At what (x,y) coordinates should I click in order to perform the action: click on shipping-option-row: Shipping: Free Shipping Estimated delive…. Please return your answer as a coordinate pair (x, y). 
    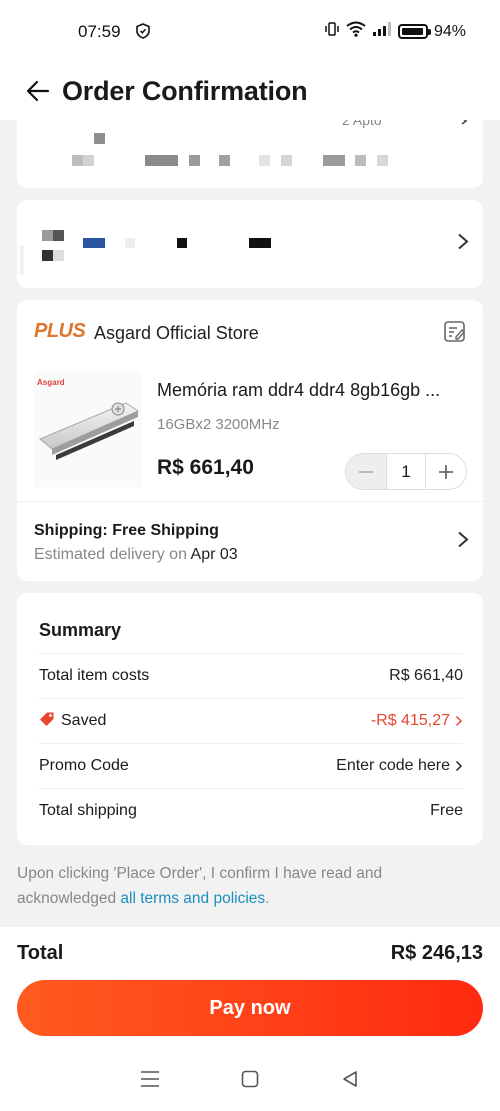
    Looking at the image, I should click on (250, 541).